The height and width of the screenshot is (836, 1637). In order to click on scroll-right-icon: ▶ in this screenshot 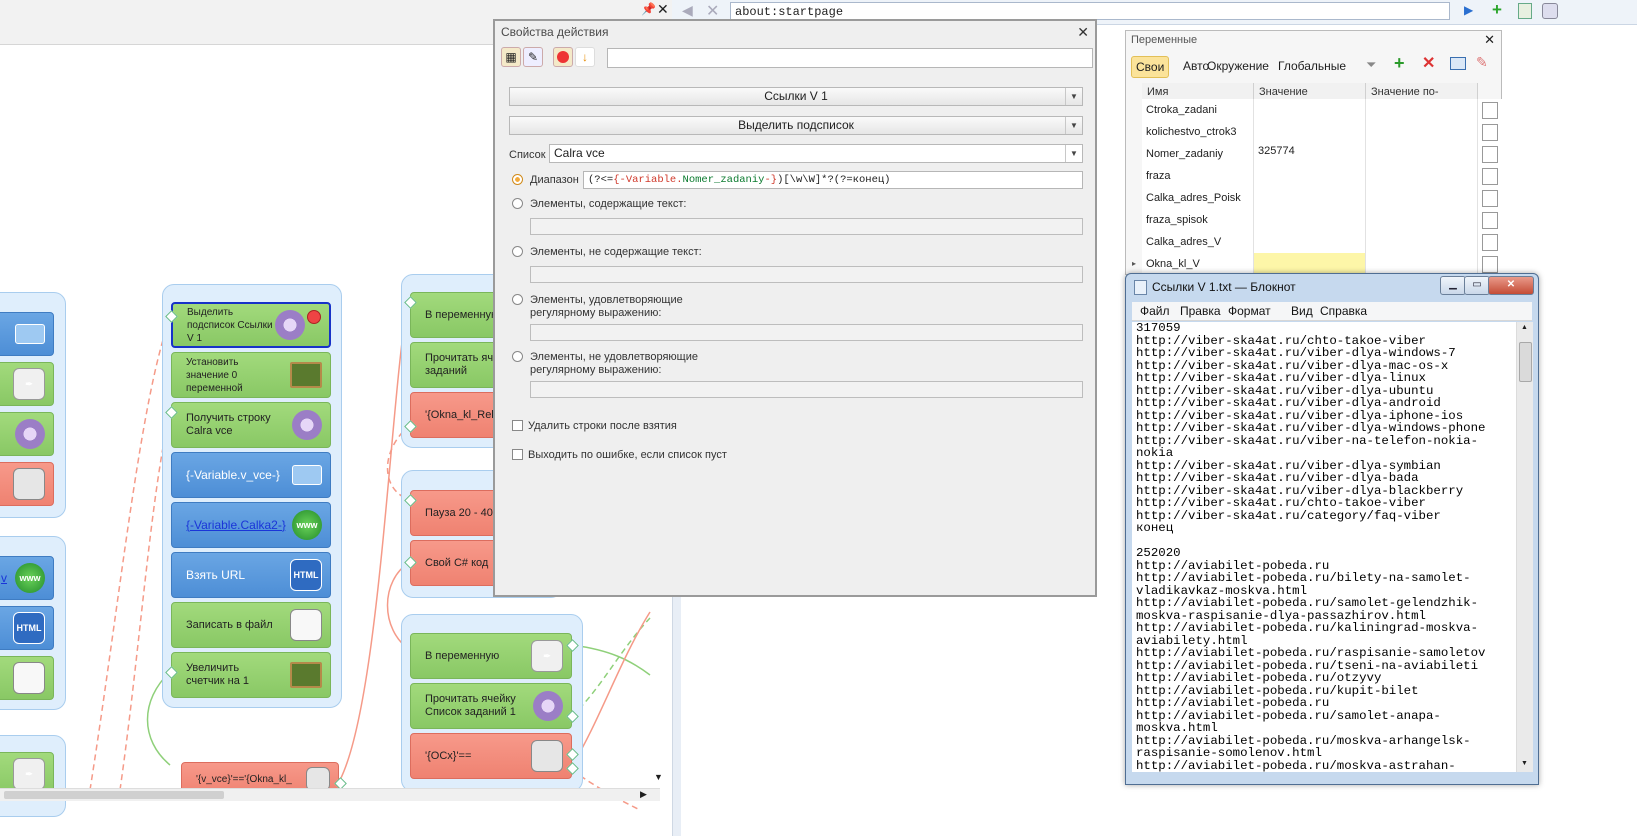, I will do `click(643, 794)`.